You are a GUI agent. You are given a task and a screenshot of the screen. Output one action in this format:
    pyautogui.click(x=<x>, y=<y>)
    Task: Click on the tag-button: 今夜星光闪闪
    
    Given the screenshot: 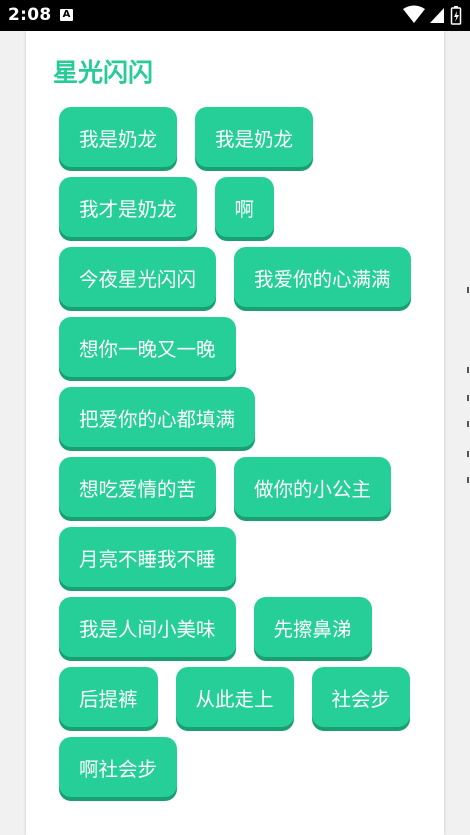 What is the action you would take?
    pyautogui.click(x=138, y=277)
    